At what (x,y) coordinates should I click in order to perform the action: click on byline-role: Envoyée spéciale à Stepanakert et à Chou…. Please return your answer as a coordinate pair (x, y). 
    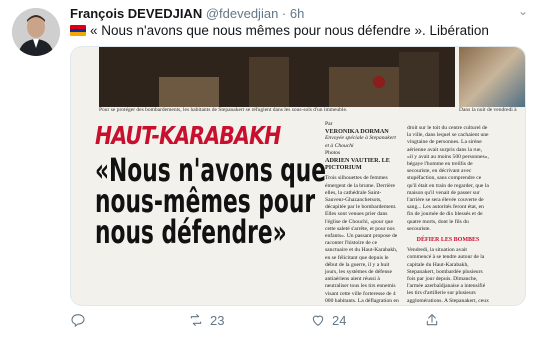
    Looking at the image, I should click on (360, 142).